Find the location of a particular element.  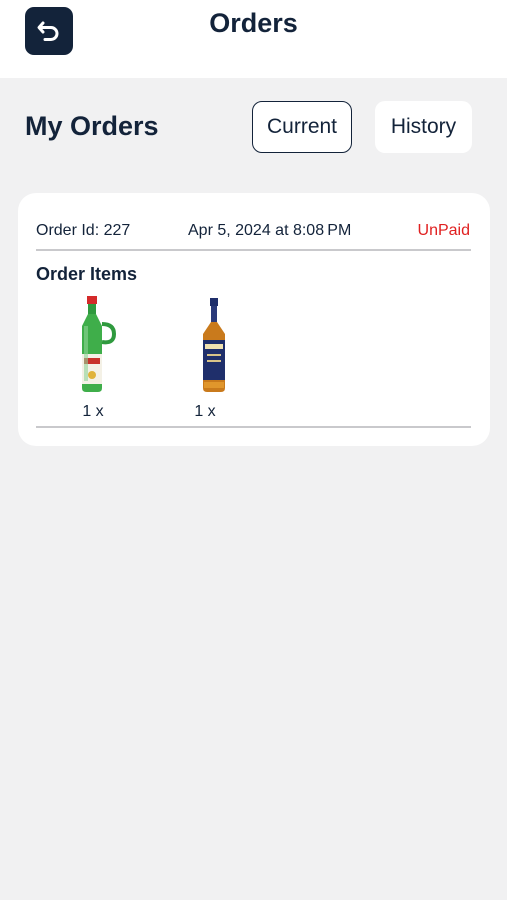

order-status-badge: UnPaid is located at coordinates (443, 230).